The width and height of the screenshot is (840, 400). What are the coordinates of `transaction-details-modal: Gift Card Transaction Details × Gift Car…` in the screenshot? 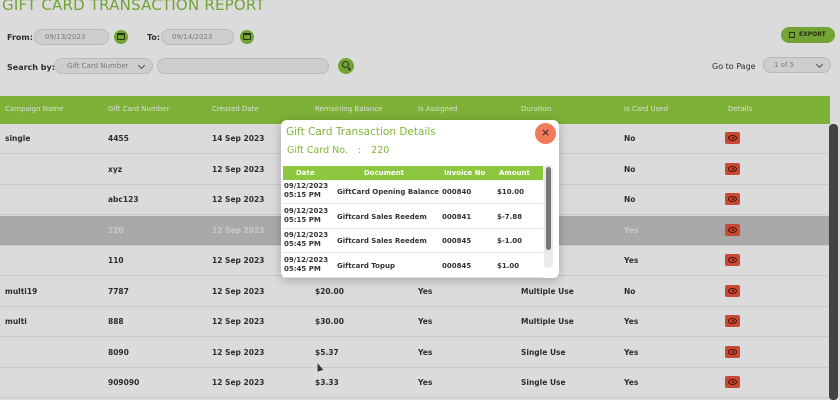 It's located at (420, 199).